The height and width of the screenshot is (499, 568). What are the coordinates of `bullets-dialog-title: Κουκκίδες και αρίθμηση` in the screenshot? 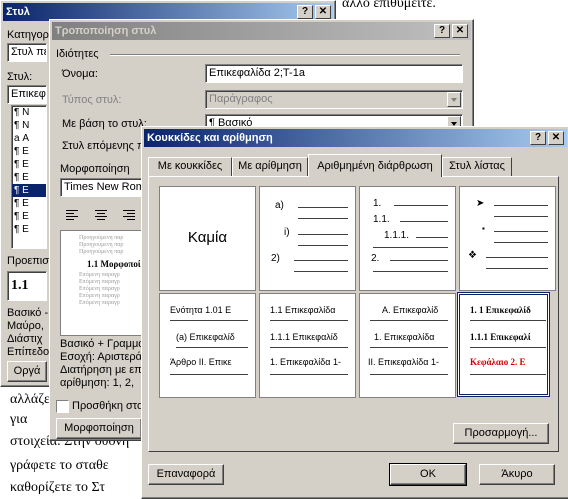 It's located at (210, 138).